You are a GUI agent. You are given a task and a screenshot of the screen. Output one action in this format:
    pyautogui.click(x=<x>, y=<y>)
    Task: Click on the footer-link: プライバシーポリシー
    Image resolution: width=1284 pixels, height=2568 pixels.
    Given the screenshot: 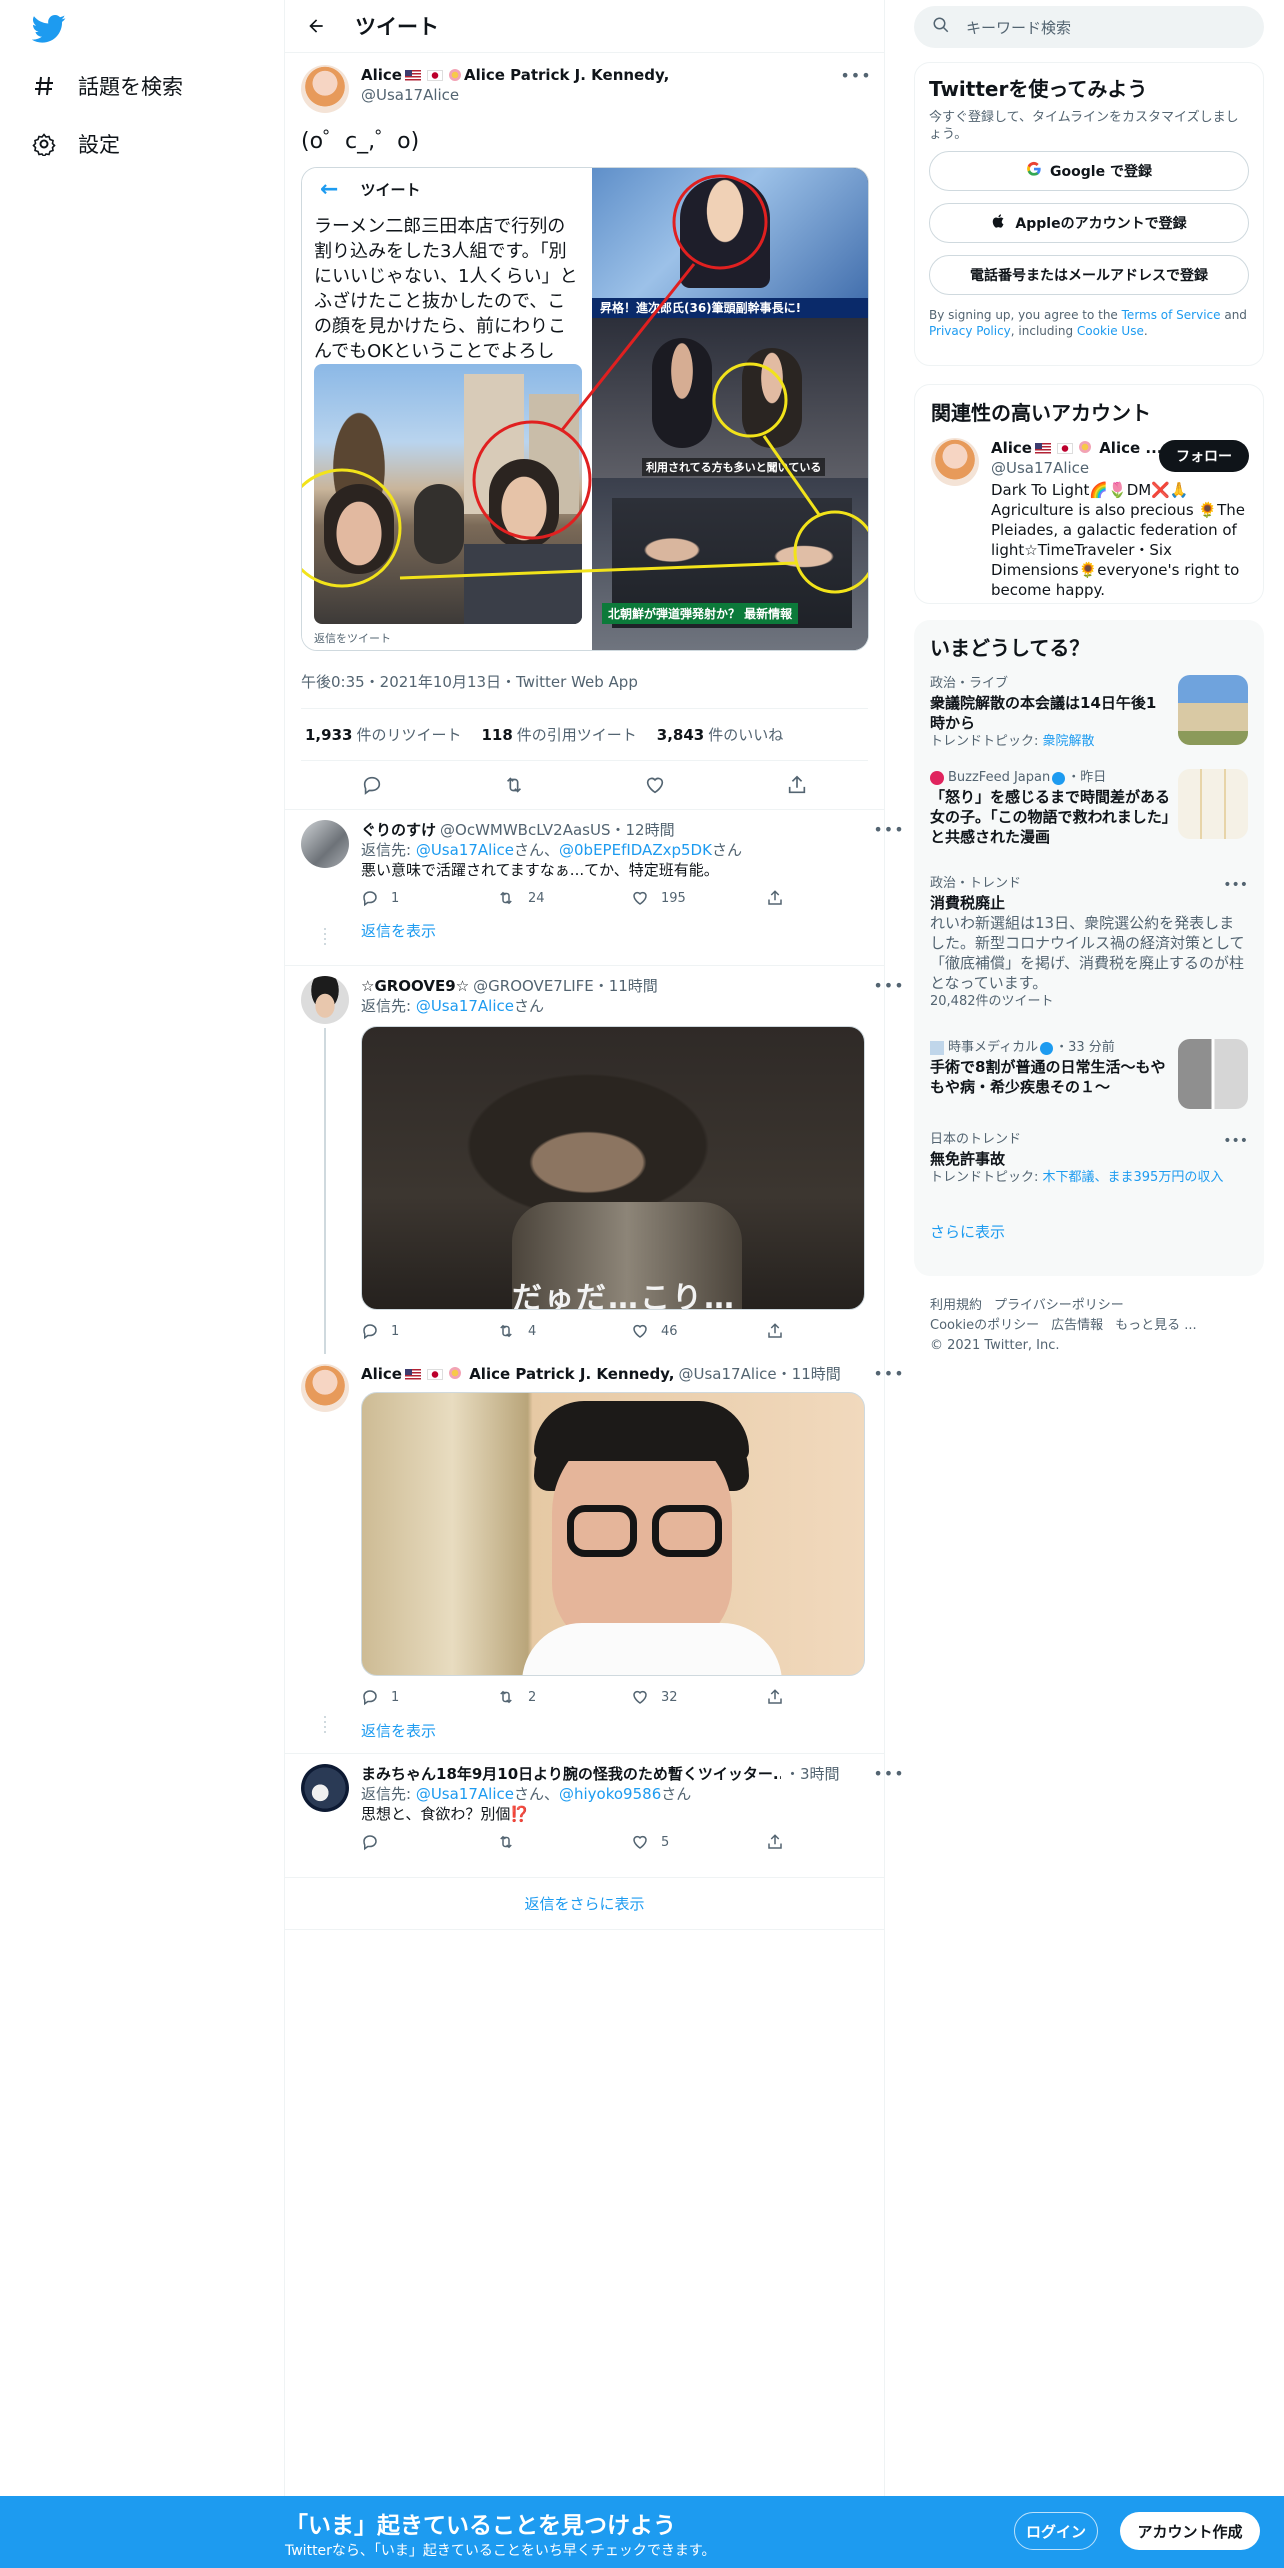 What is the action you would take?
    pyautogui.click(x=1059, y=1305)
    